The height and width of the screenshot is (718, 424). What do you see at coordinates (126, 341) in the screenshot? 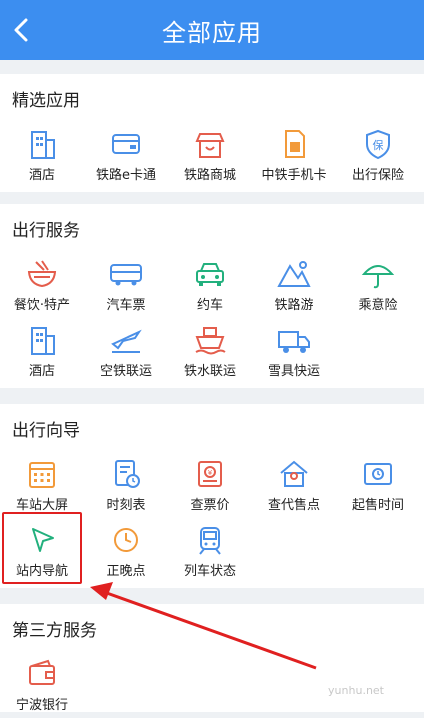
I see `plane-icon` at bounding box center [126, 341].